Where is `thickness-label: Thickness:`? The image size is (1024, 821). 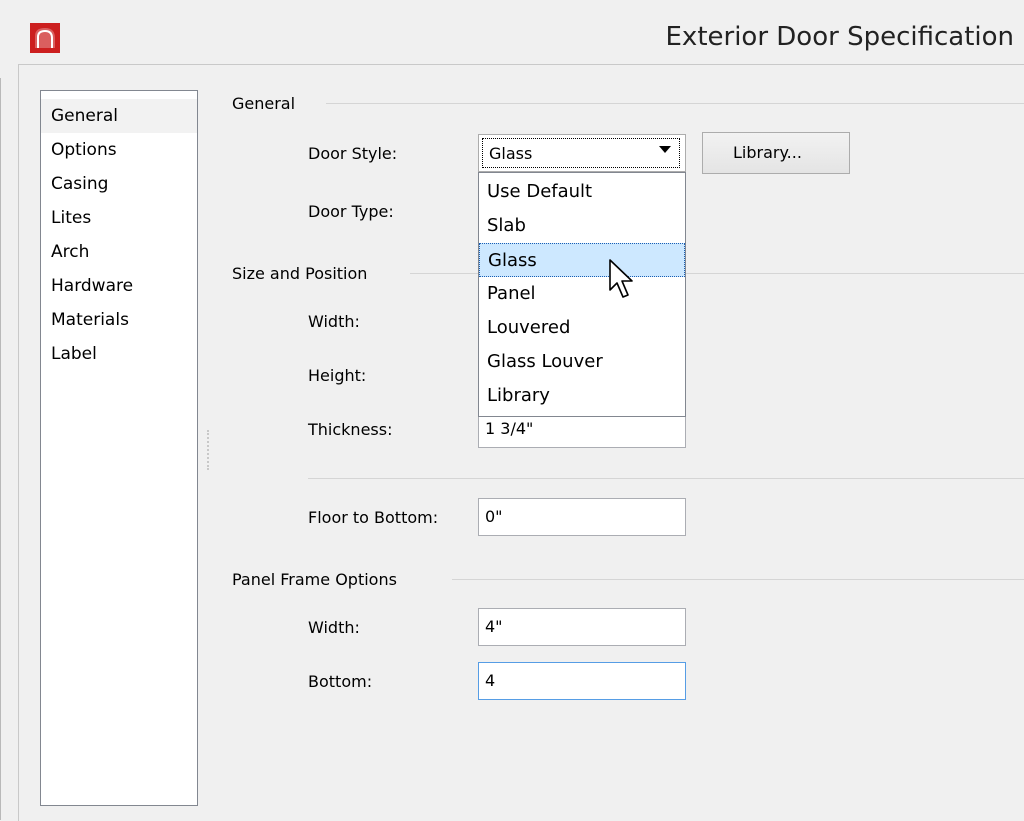
thickness-label: Thickness: is located at coordinates (350, 429).